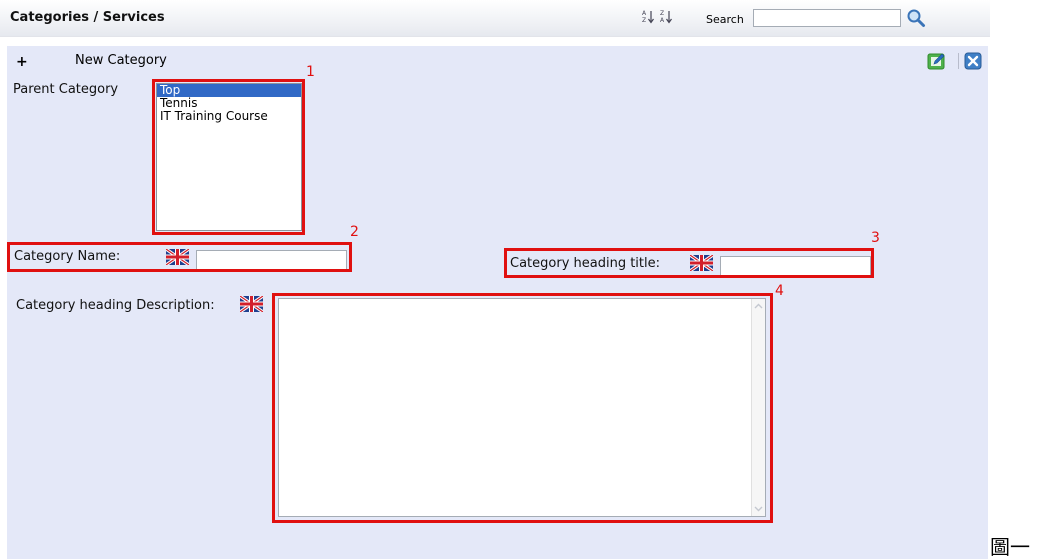 Image resolution: width=1048 pixels, height=560 pixels. Describe the element at coordinates (87, 17) in the screenshot. I see `page-title: Categories / Services` at that location.